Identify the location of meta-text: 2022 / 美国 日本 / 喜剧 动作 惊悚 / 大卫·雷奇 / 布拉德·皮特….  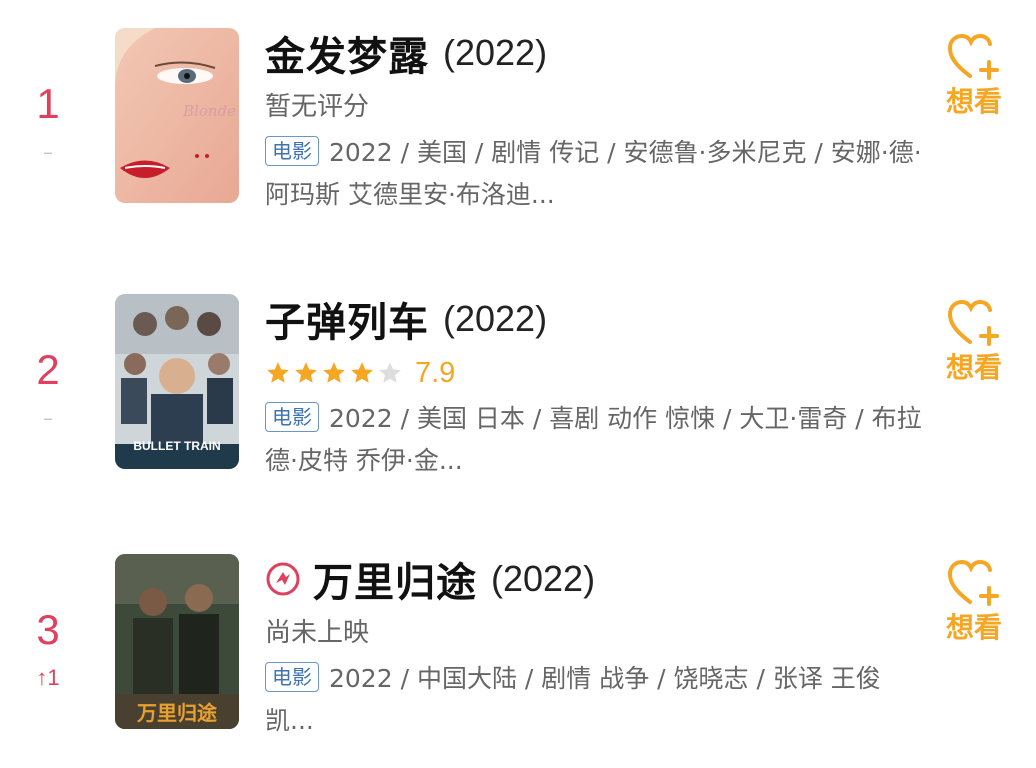
(593, 439).